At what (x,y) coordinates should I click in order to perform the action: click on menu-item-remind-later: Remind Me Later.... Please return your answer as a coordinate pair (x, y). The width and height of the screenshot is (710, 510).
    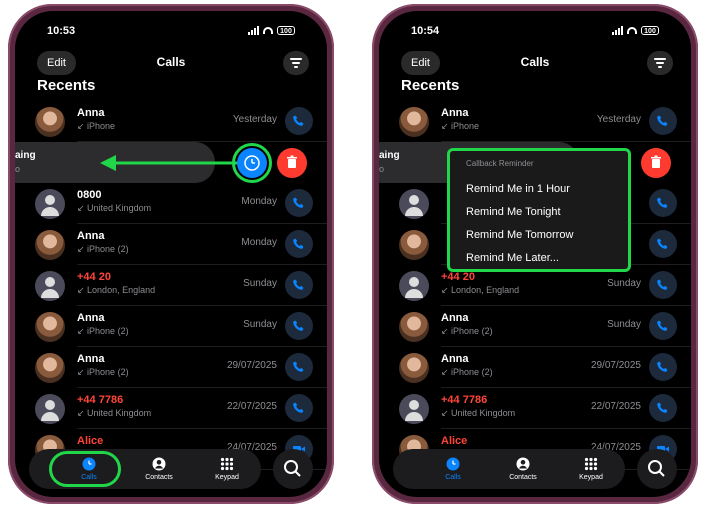
    Looking at the image, I should click on (512, 258).